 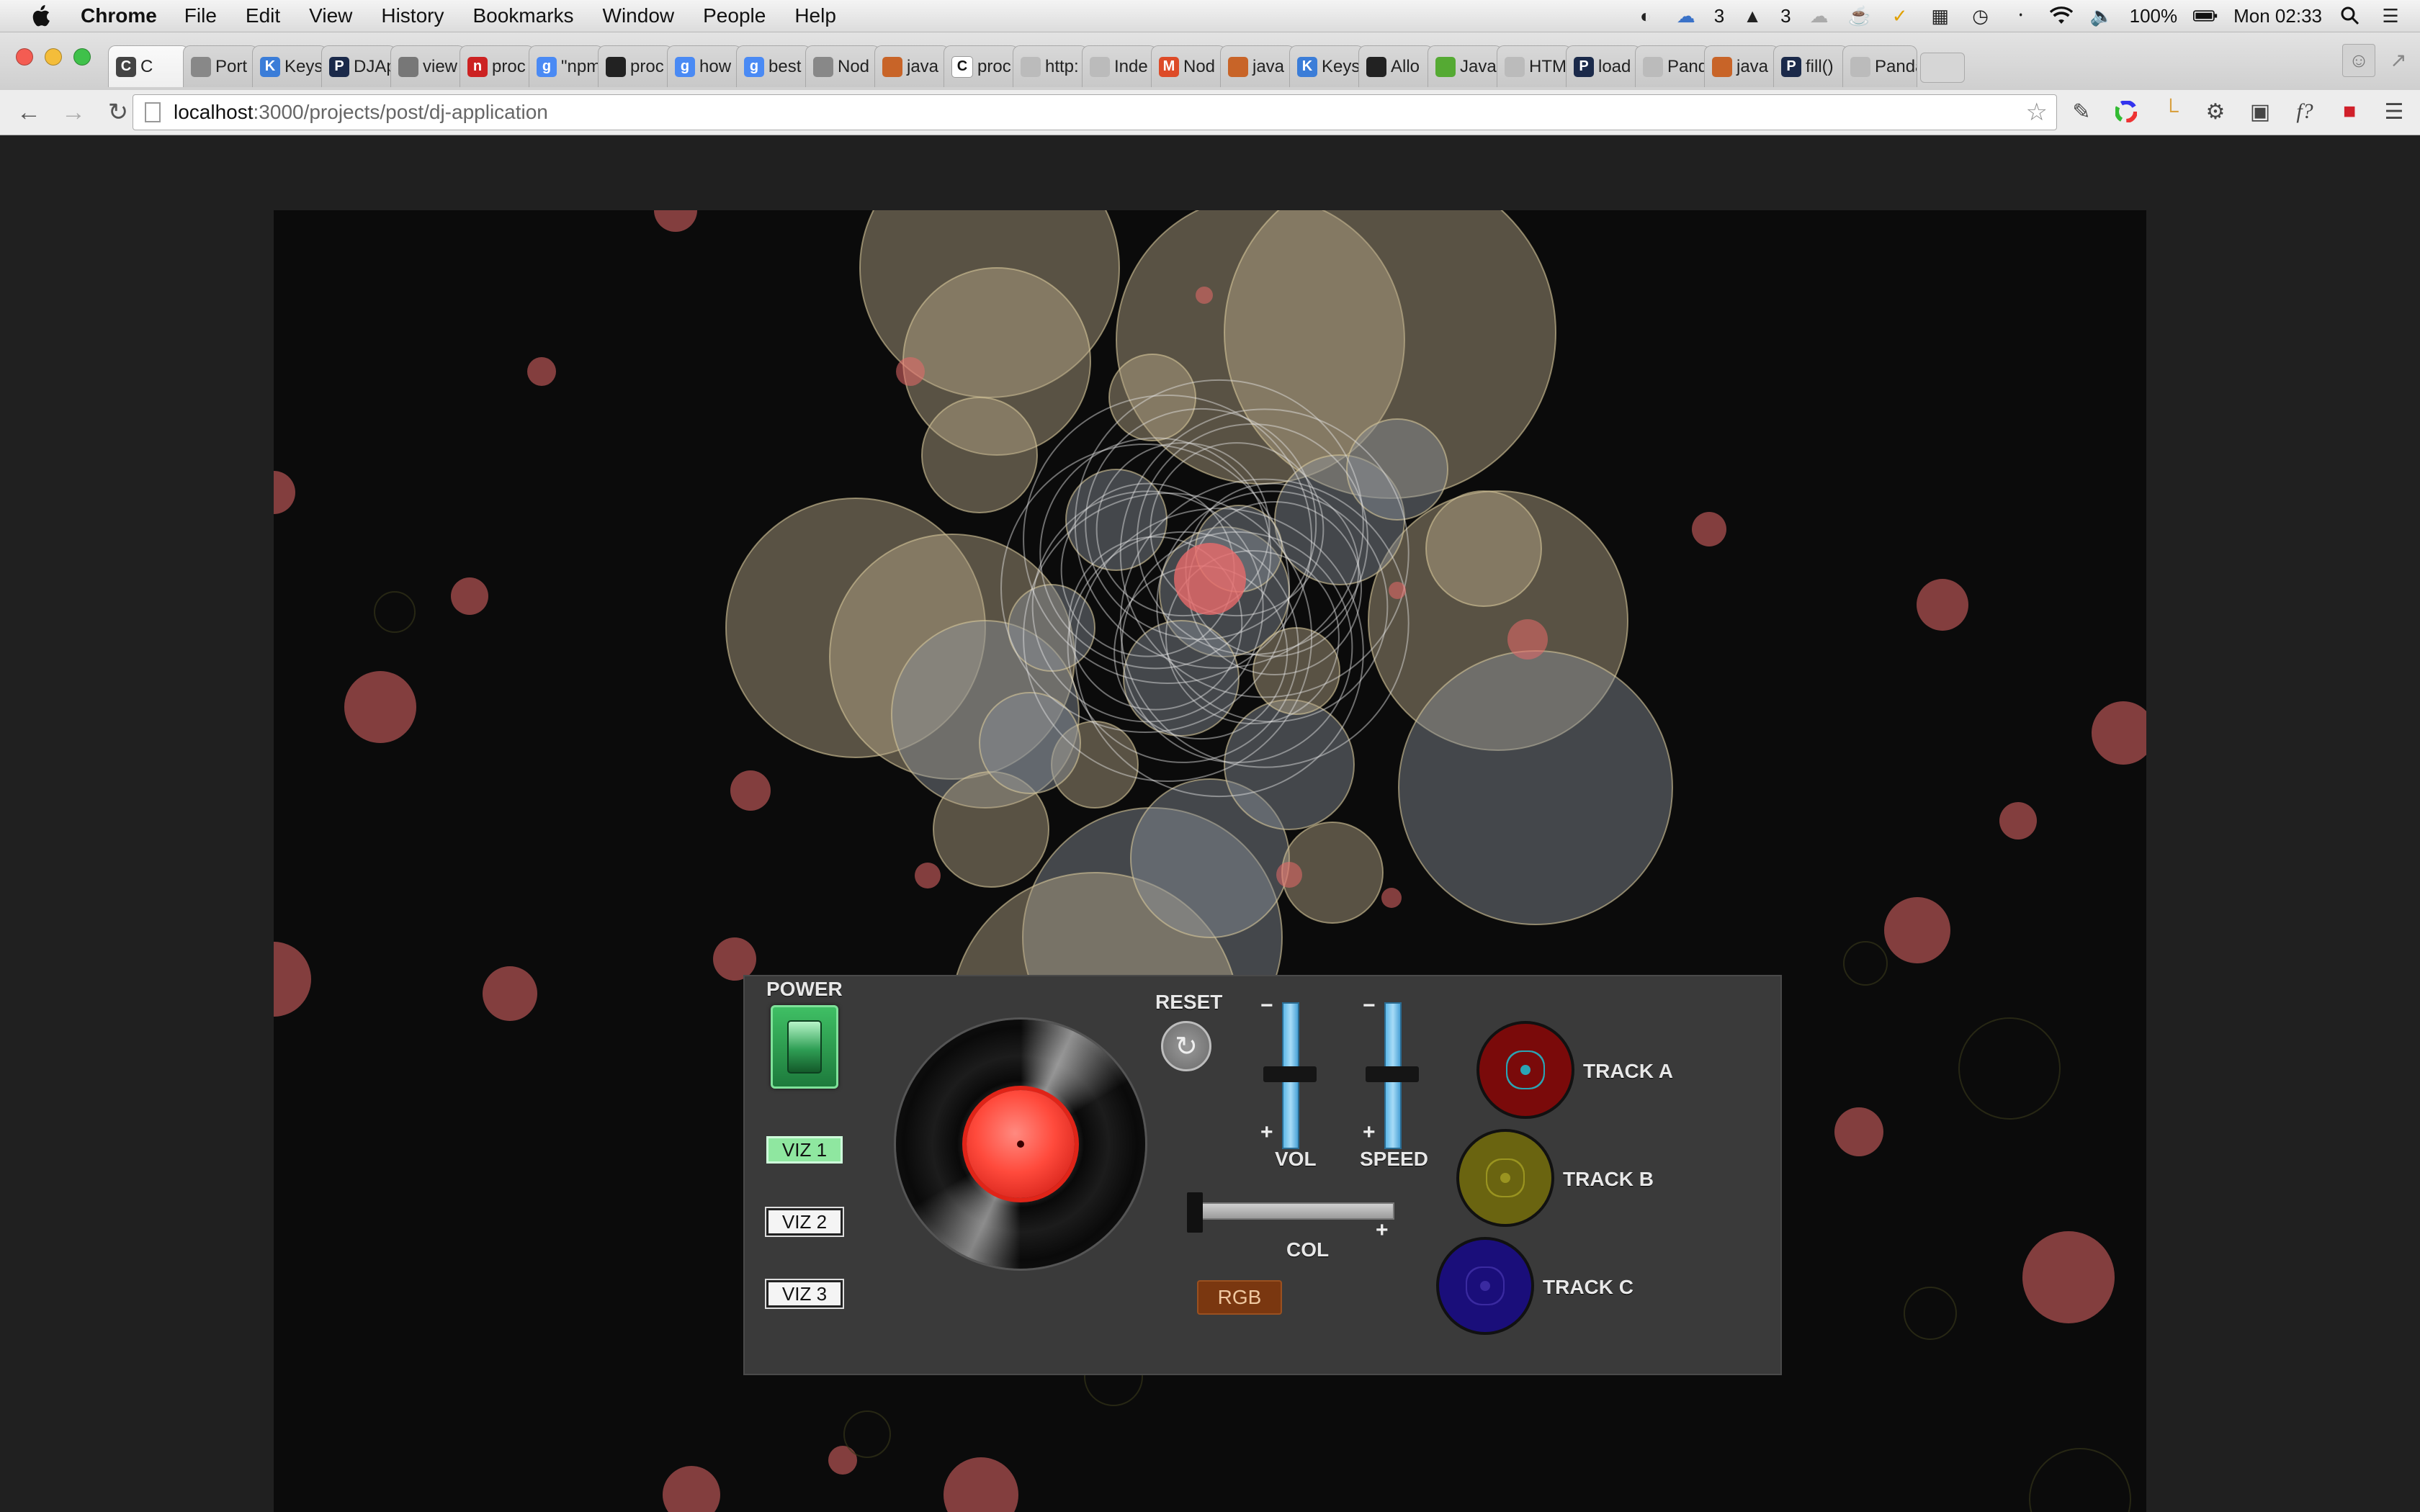 What do you see at coordinates (2021, 16) in the screenshot?
I see `bluetooth-icon: ᛫` at bounding box center [2021, 16].